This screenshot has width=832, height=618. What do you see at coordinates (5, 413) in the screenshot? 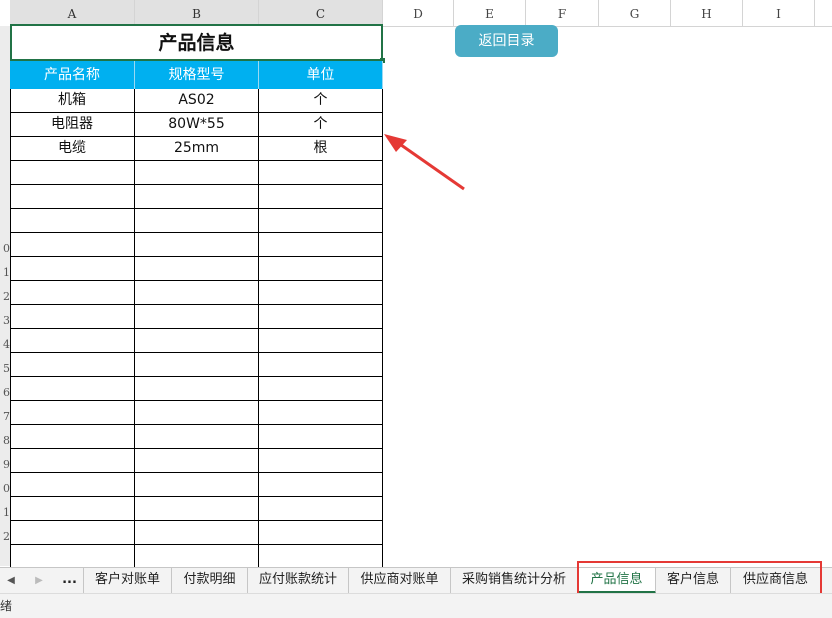
I see `row-number: 7` at bounding box center [5, 413].